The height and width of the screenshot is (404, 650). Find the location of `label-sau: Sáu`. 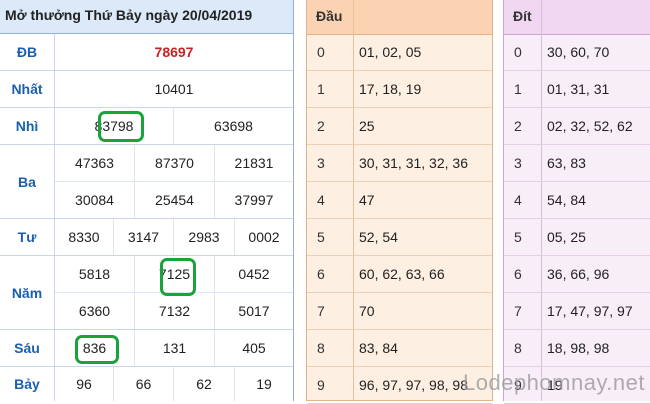

label-sau: Sáu is located at coordinates (27, 348).